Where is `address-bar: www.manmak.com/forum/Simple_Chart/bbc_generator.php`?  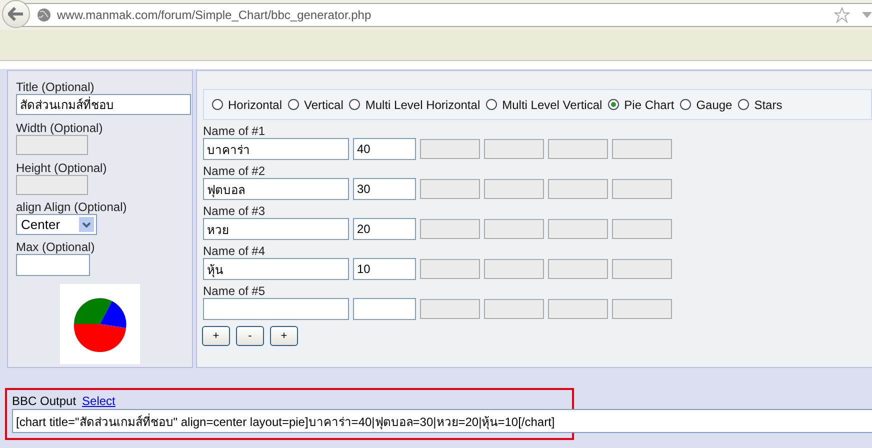
address-bar: www.manmak.com/forum/Simple_Chart/bbc_generator.php is located at coordinates (447, 15).